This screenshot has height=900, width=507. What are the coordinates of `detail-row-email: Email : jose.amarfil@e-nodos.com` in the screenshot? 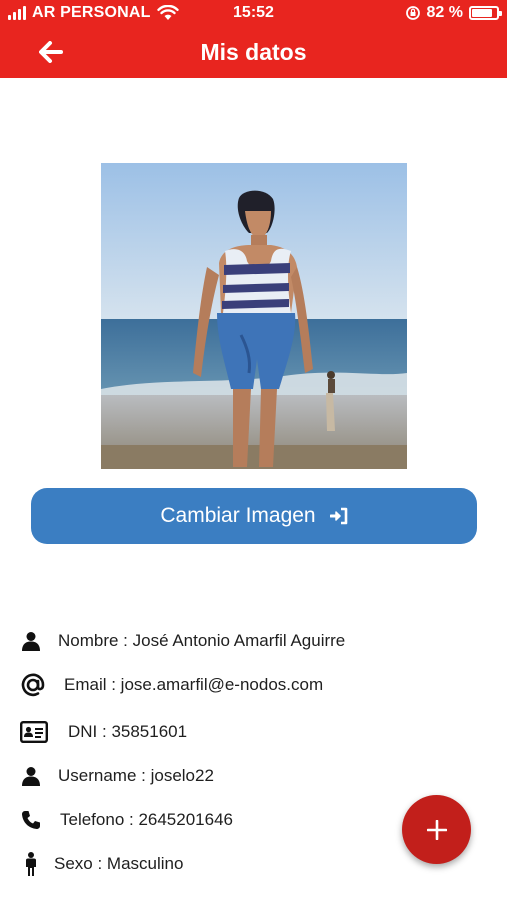 It's located at (171, 685).